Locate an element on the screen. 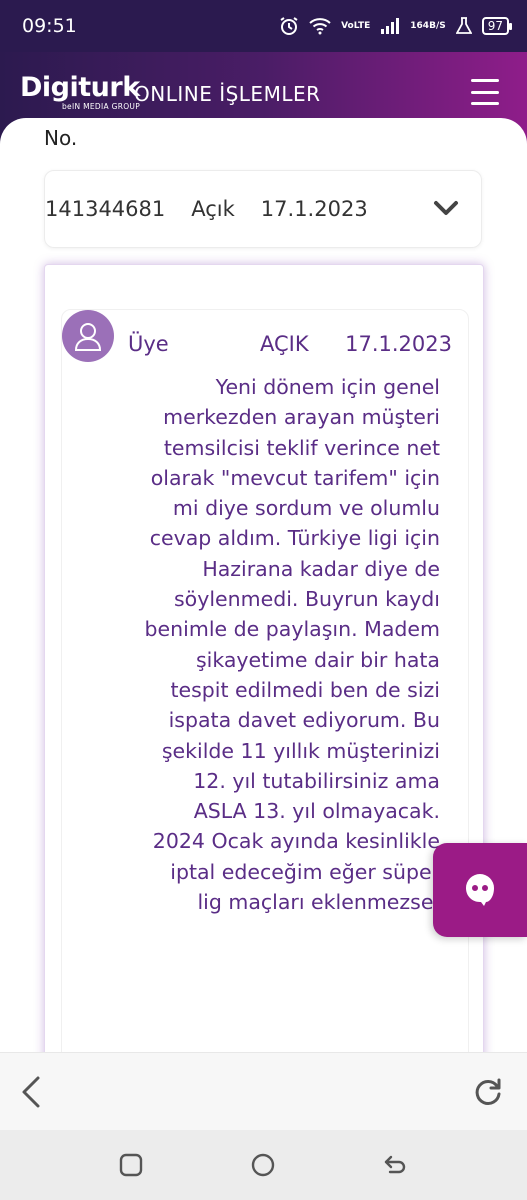 The width and height of the screenshot is (527, 1200). browser-navigation-bar is located at coordinates (263, 1091).